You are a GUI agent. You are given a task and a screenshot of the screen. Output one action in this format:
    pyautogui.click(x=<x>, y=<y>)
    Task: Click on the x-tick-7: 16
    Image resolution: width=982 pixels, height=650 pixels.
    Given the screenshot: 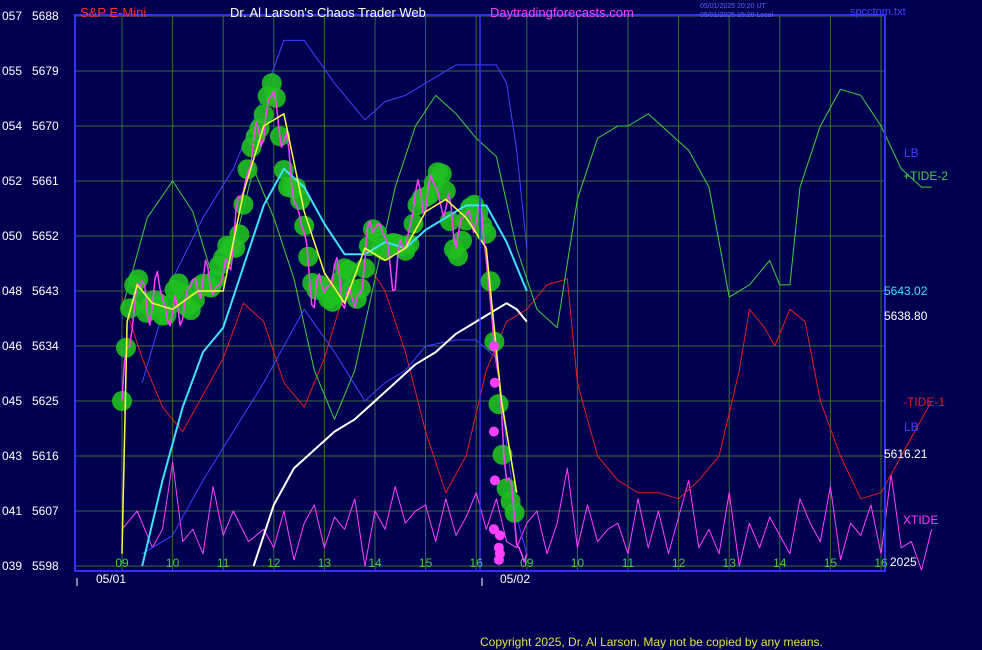 What is the action you would take?
    pyautogui.click(x=477, y=563)
    